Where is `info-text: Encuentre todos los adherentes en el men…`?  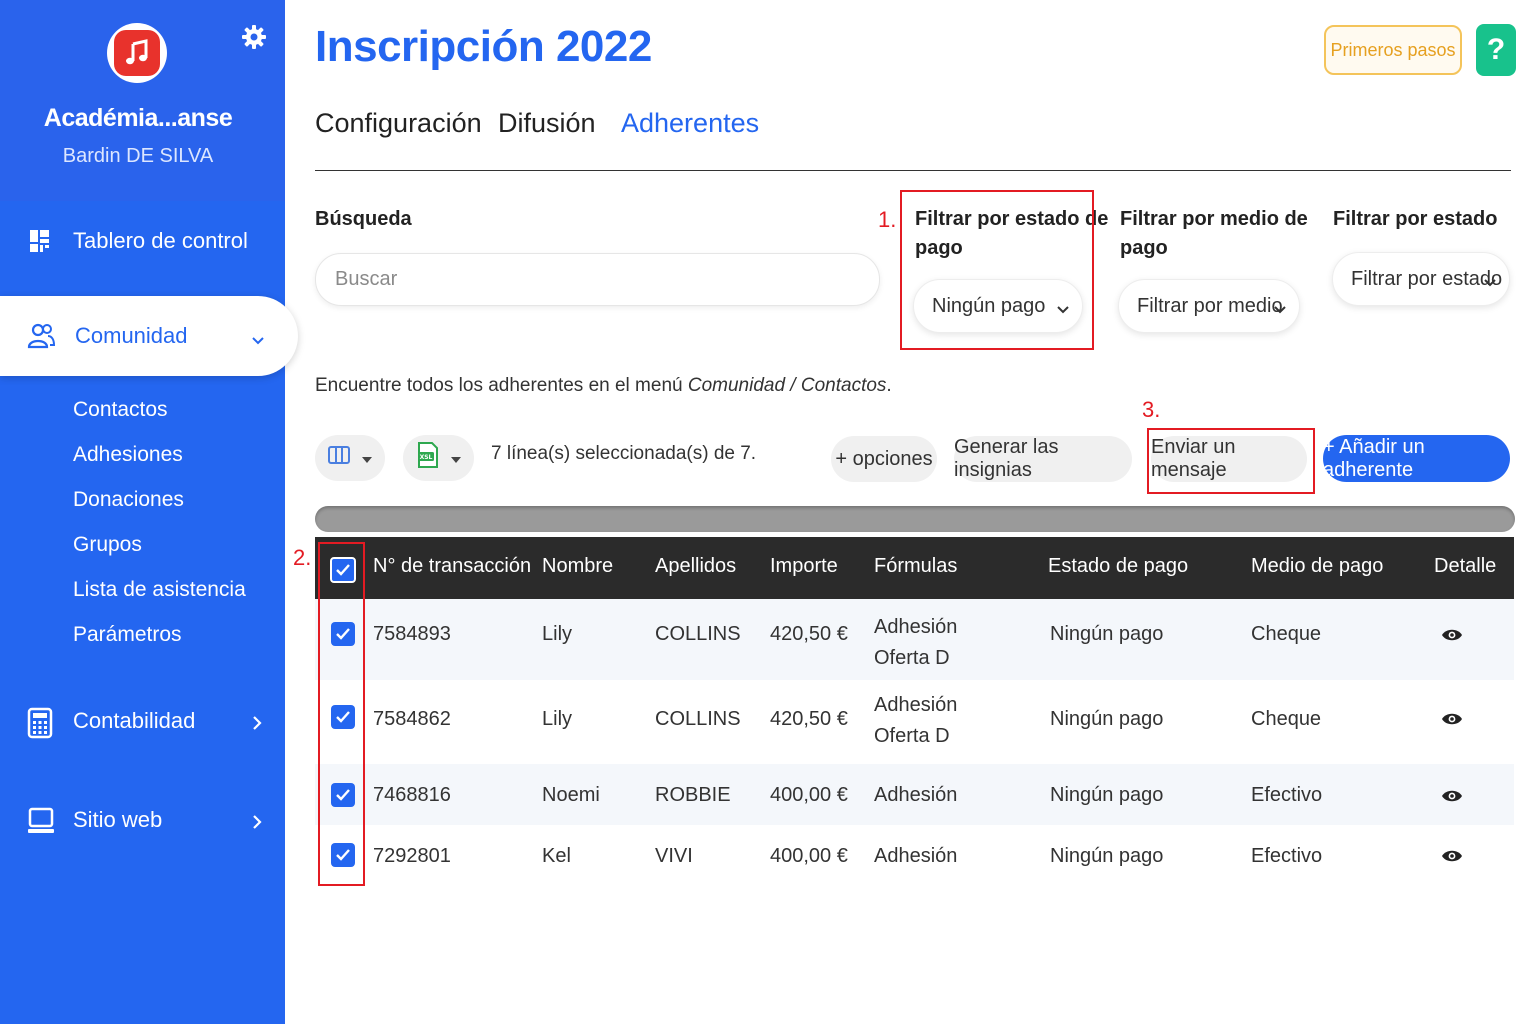 info-text: Encuentre todos los adherentes en el men… is located at coordinates (603, 386).